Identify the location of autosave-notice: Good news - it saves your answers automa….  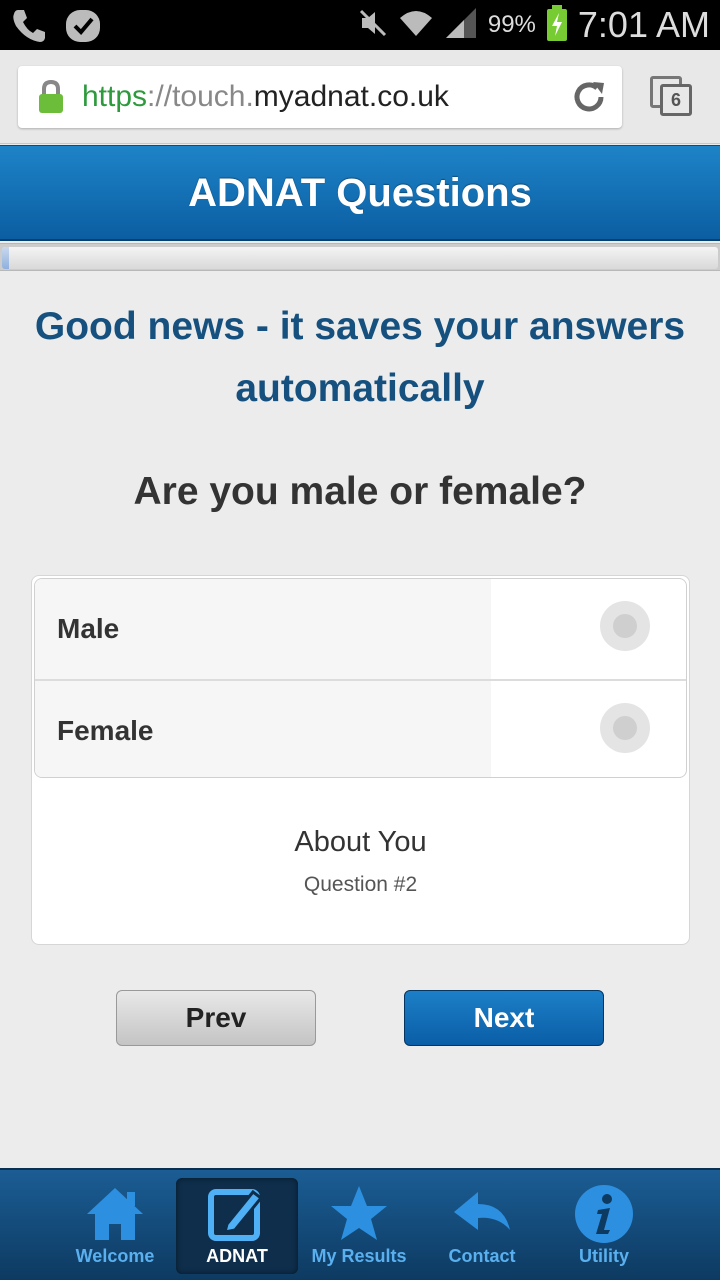
(360, 358).